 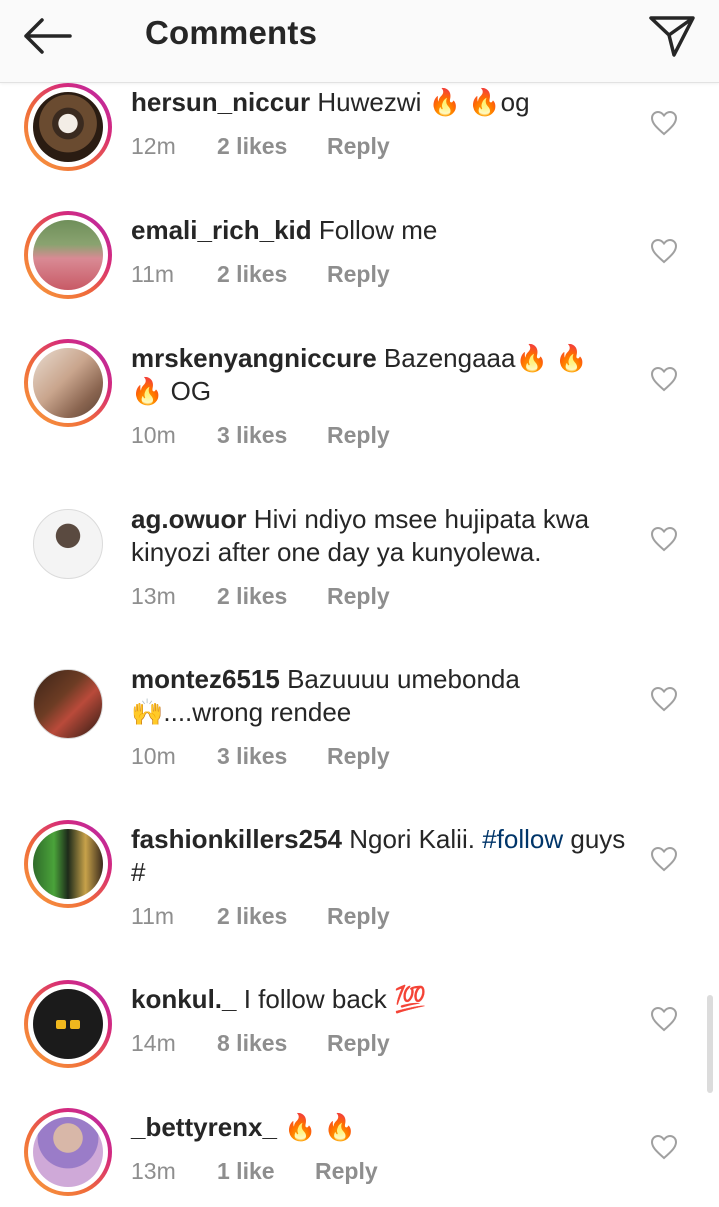 I want to click on comment-username: konkul._, so click(x=183, y=999).